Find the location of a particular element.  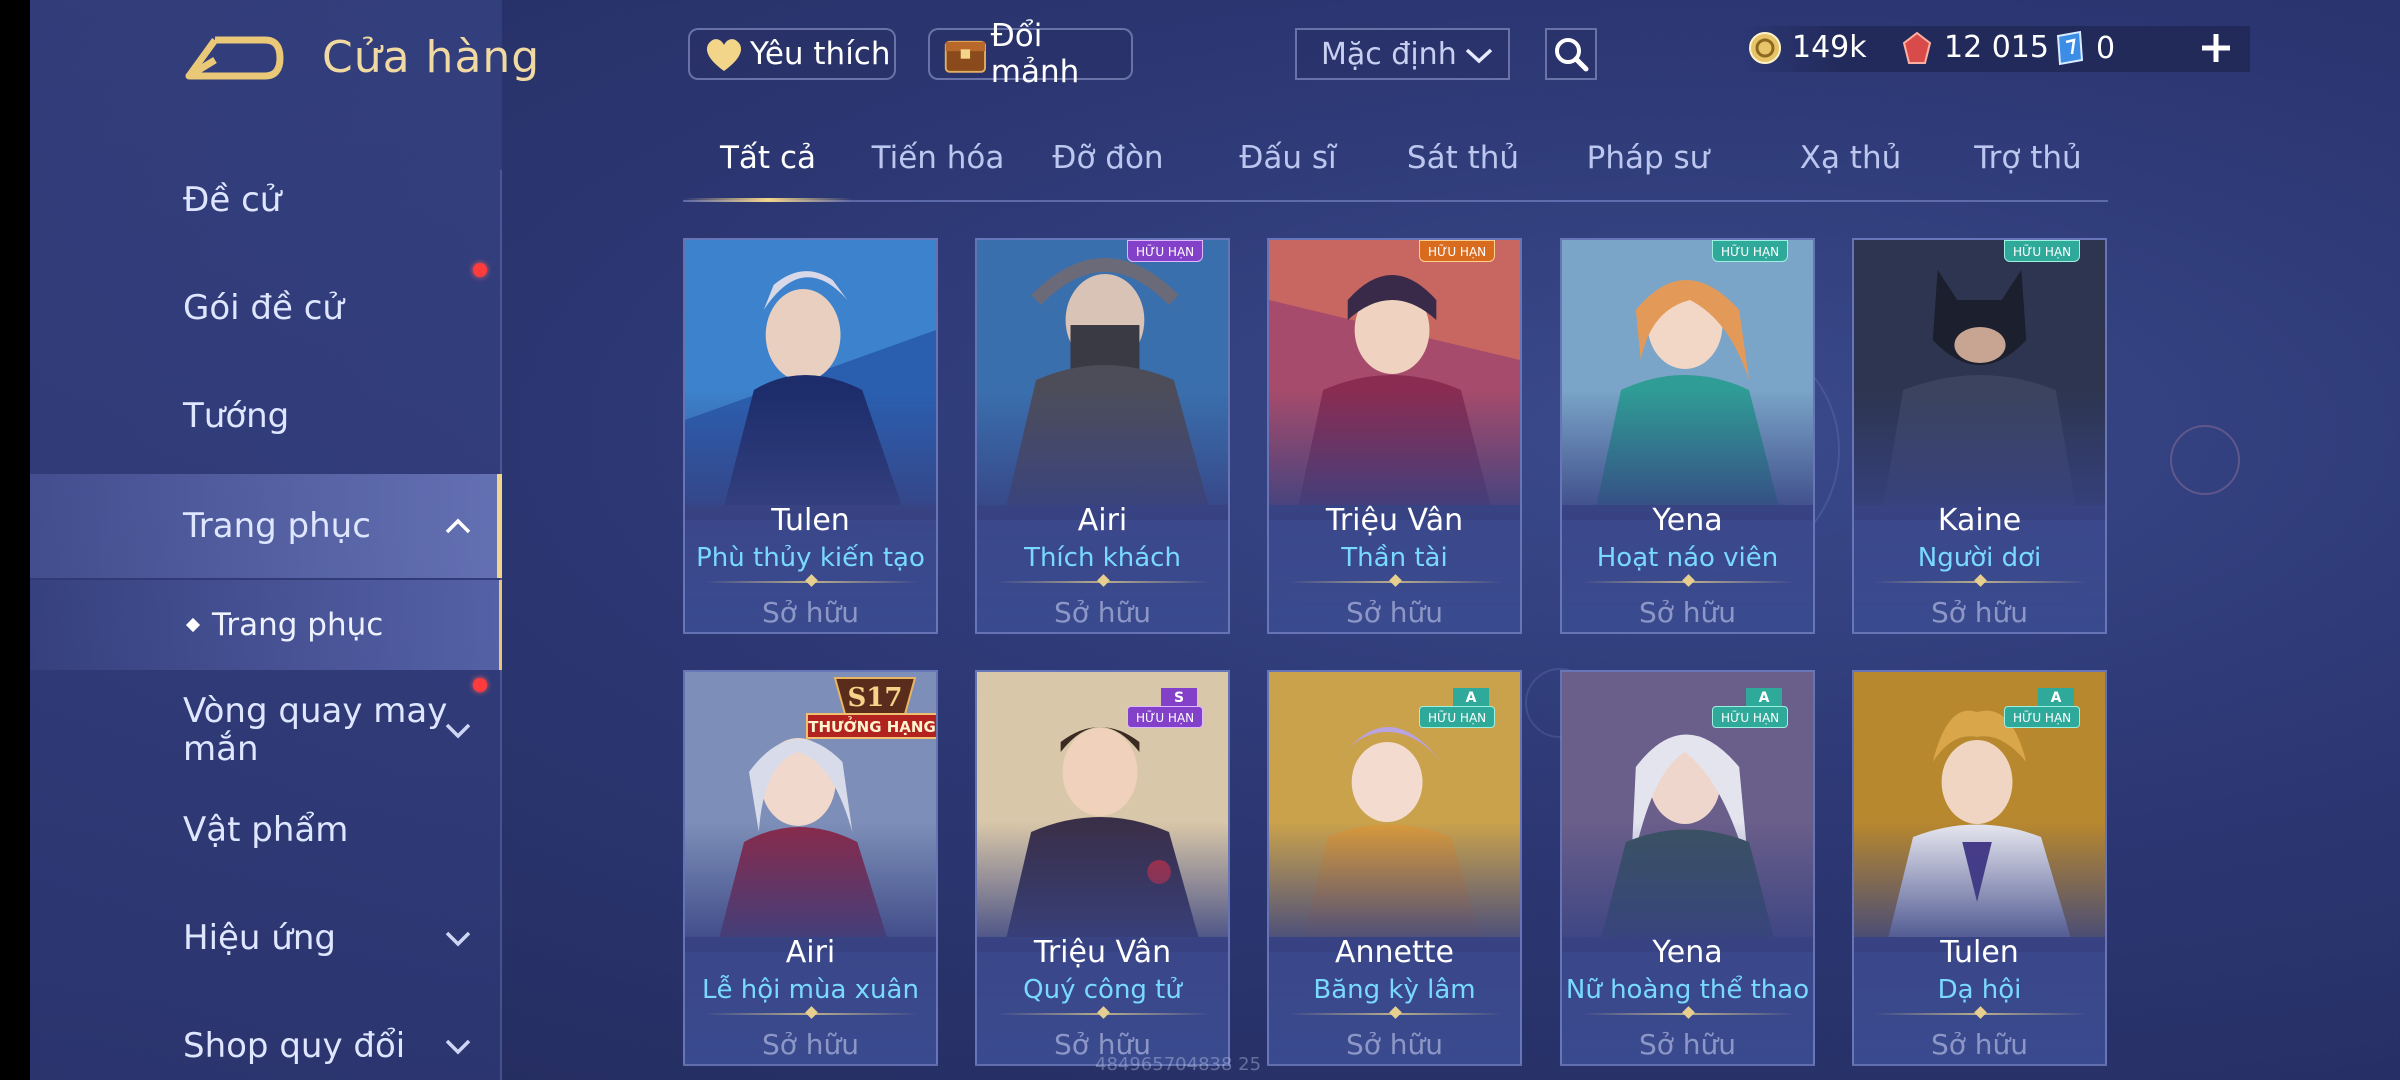

skin-card: A HỮU HẠN Annette Băng kỳ lâm Sở hữu is located at coordinates (1394, 868).